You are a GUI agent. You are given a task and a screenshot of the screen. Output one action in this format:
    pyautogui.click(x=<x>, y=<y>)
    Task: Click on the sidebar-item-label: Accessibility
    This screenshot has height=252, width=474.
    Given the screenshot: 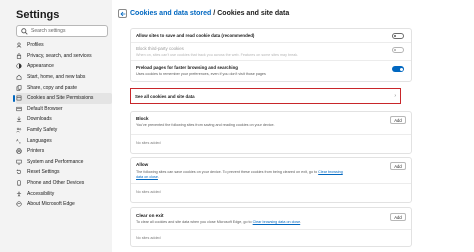 What is the action you would take?
    pyautogui.click(x=41, y=193)
    